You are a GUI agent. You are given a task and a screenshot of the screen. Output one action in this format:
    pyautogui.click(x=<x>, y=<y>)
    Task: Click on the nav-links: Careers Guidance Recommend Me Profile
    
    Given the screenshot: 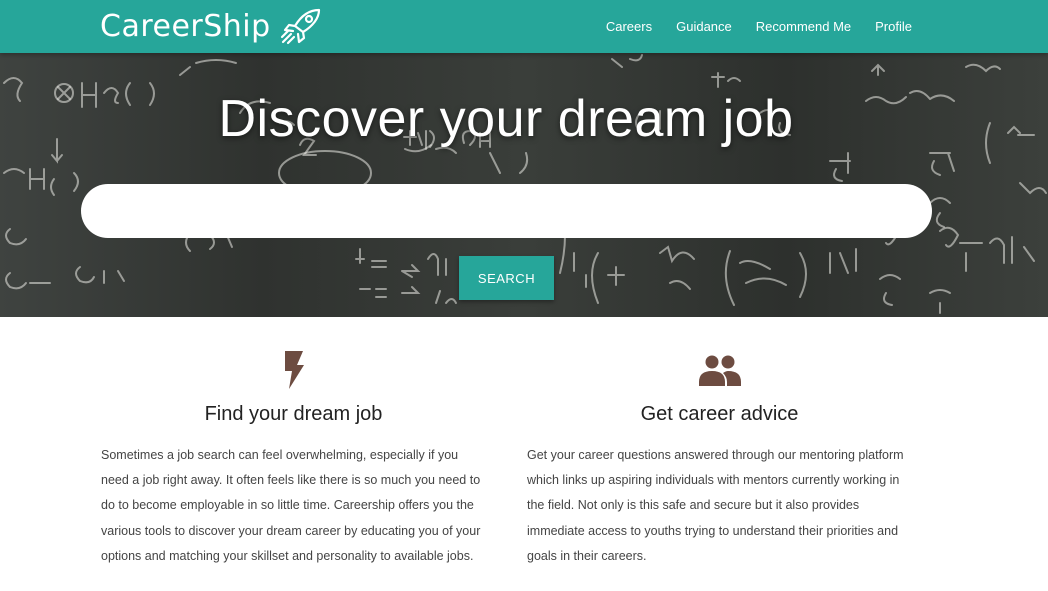 What is the action you would take?
    pyautogui.click(x=747, y=26)
    